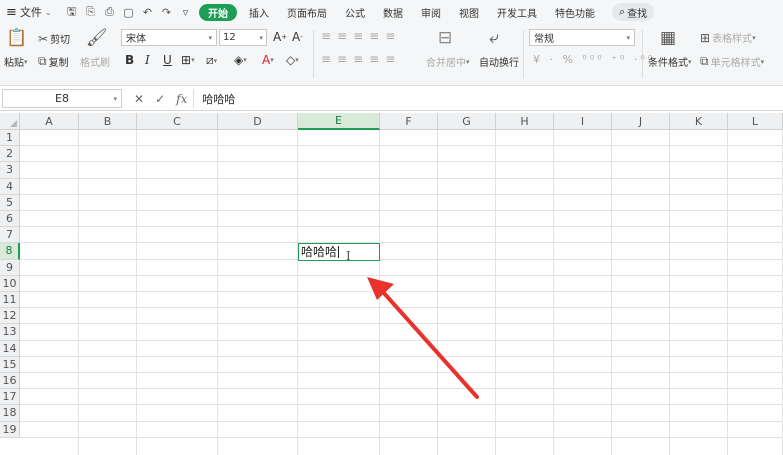  I want to click on tab-insert: 插入, so click(259, 12).